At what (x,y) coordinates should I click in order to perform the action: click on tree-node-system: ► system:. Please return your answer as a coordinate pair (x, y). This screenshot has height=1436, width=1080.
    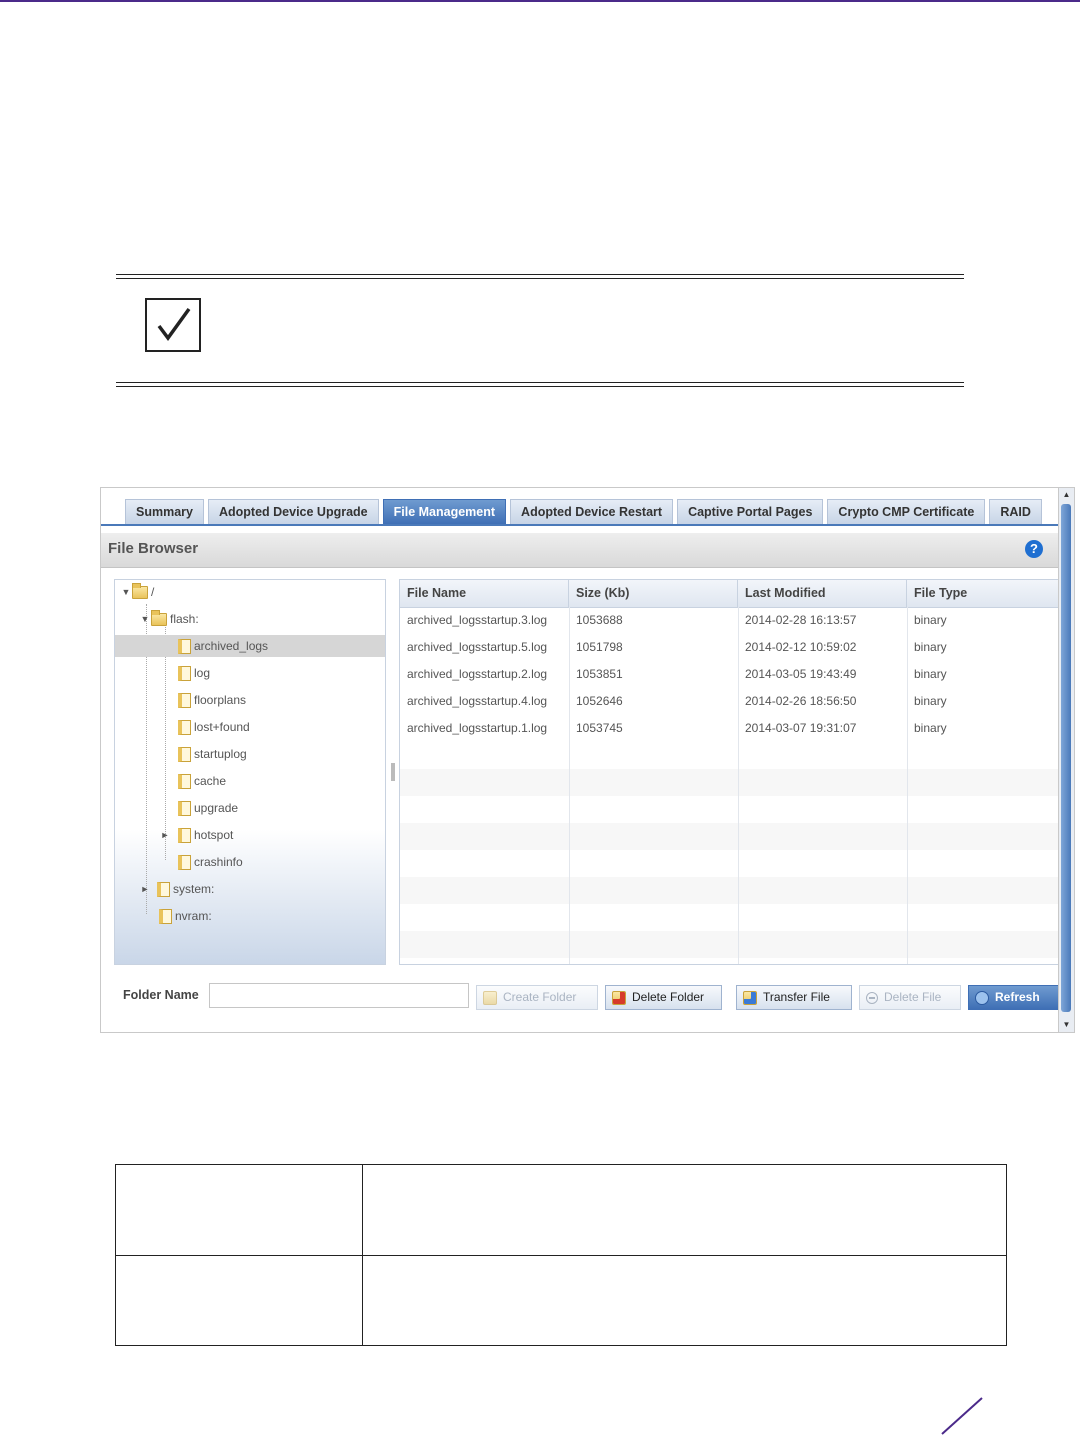
    Looking at the image, I should click on (176, 889).